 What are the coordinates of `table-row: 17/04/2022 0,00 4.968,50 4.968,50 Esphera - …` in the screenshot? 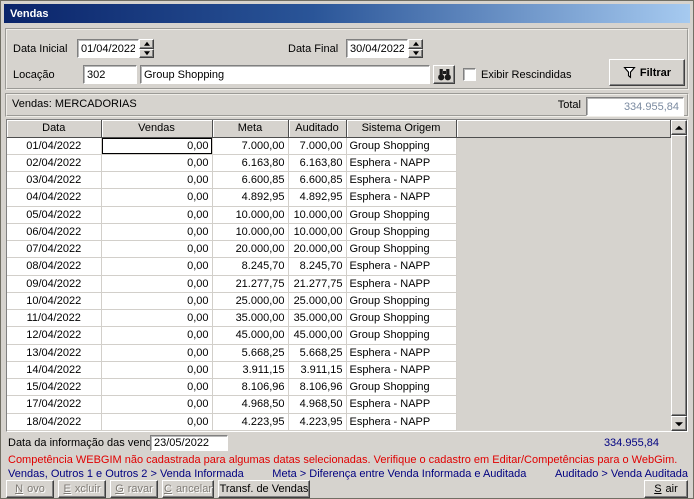 It's located at (339, 404).